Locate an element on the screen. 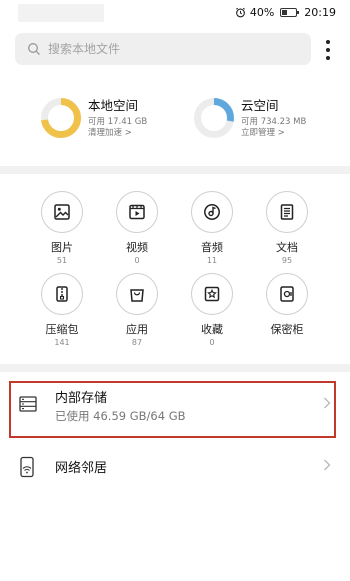 The height and width of the screenshot is (581, 350). favorite-icon is located at coordinates (212, 294).